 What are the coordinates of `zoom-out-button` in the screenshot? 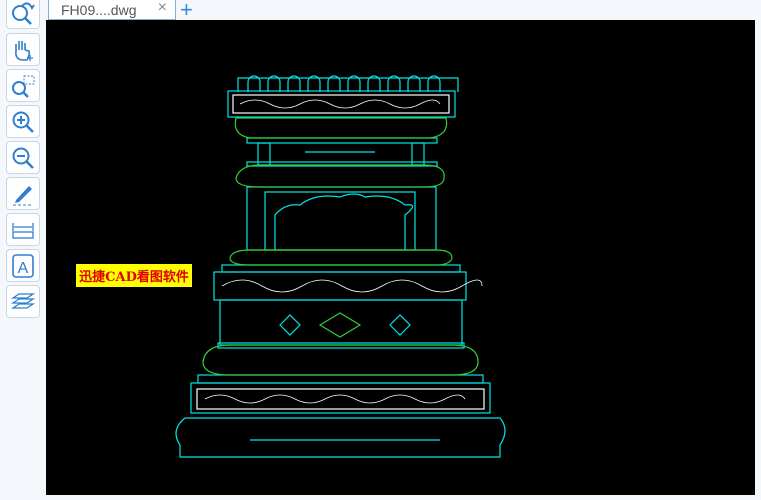 It's located at (23, 157).